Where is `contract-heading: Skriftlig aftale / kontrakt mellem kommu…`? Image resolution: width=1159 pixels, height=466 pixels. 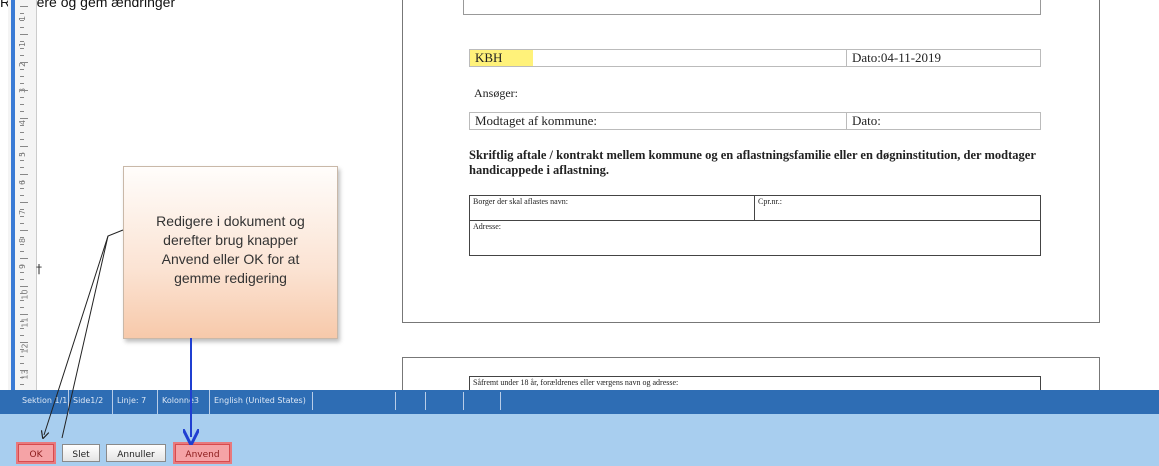
contract-heading: Skriftlig aftale / kontrakt mellem kommu… is located at coordinates (752, 162).